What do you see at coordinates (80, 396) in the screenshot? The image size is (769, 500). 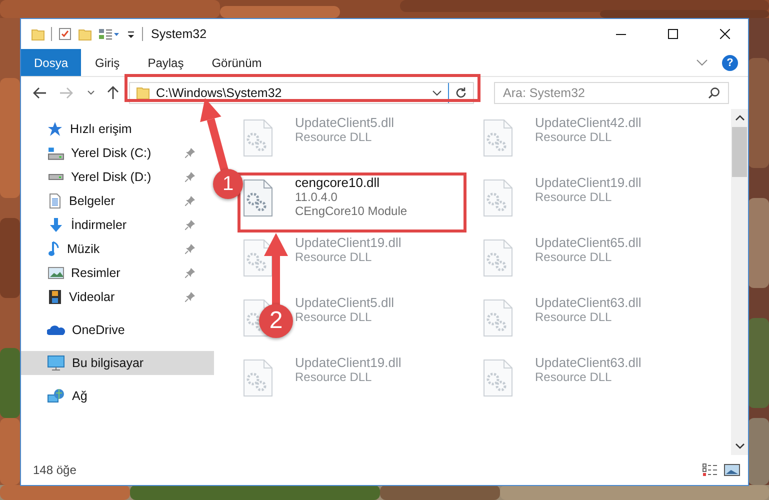 I see `sidebar-label: Ağ` at bounding box center [80, 396].